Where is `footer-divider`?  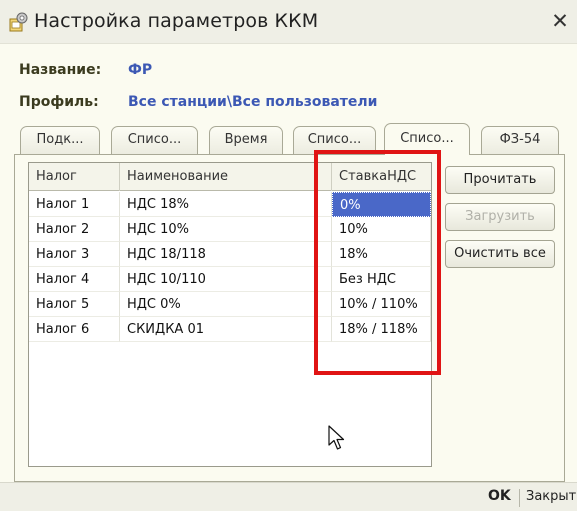 footer-divider is located at coordinates (519, 498).